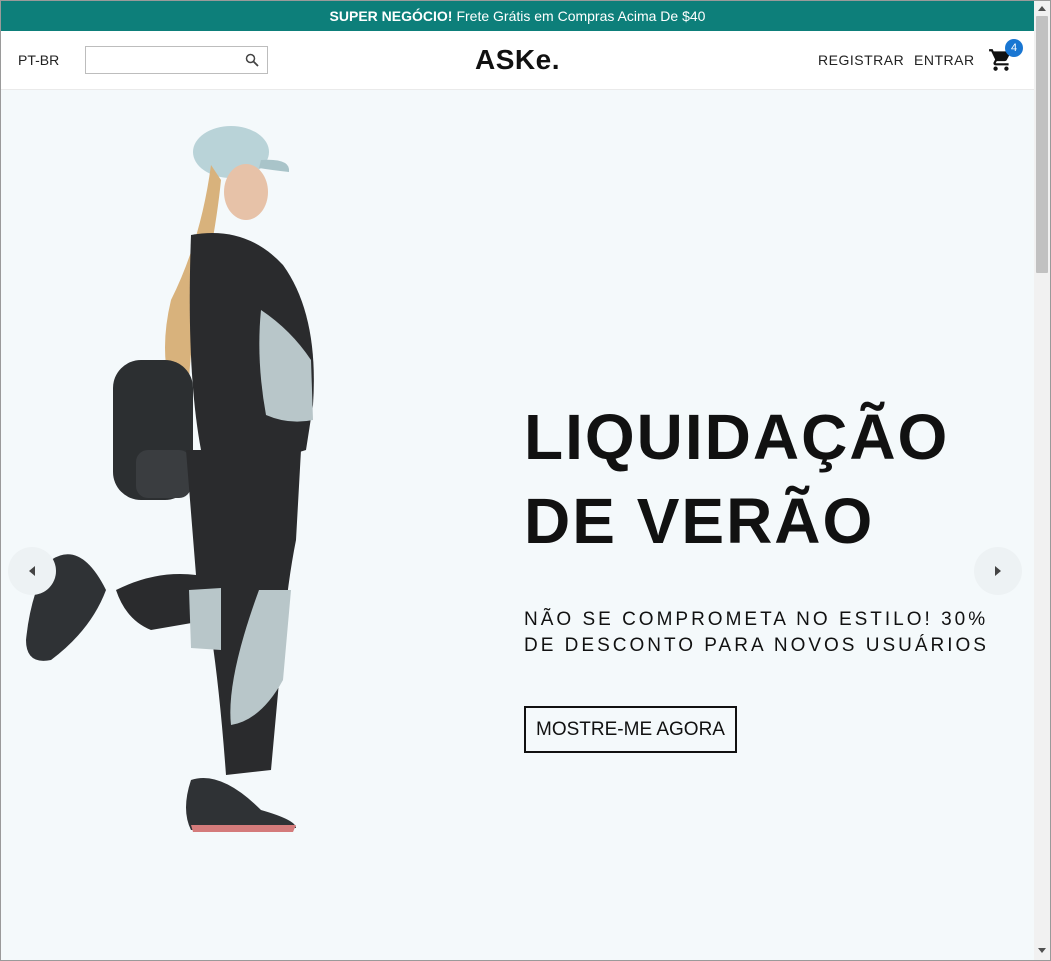 This screenshot has width=1051, height=961. Describe the element at coordinates (161, 60) in the screenshot. I see `search-input` at that location.